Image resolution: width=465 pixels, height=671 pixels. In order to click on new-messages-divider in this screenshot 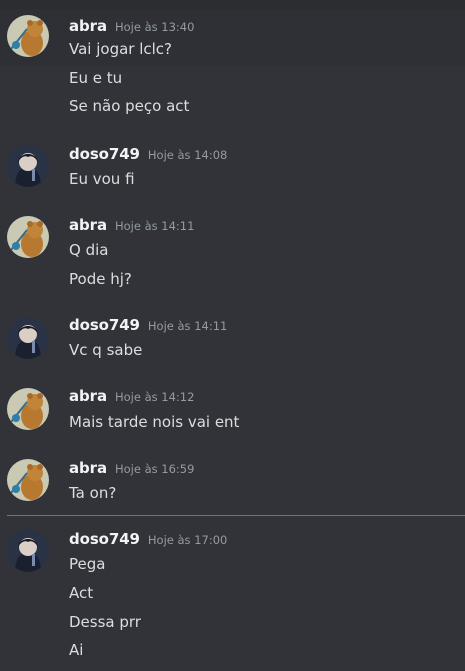, I will do `click(236, 515)`.